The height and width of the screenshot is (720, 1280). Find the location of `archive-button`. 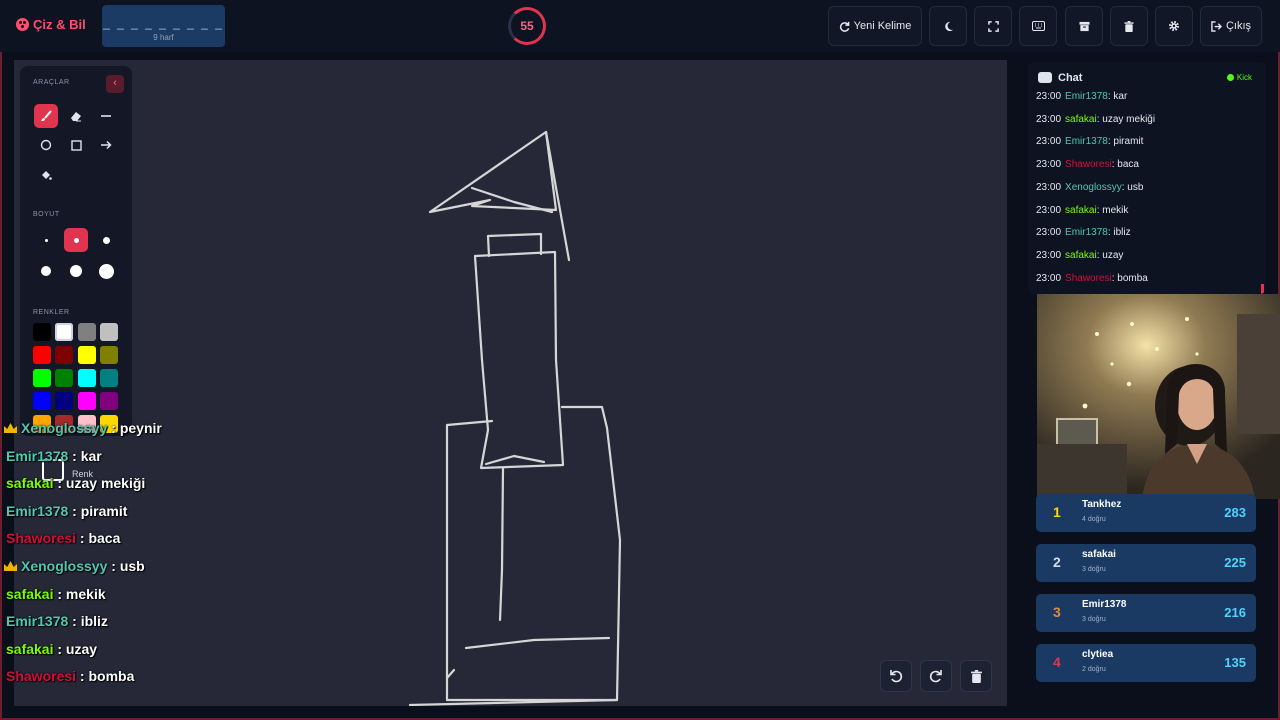

archive-button is located at coordinates (1084, 26).